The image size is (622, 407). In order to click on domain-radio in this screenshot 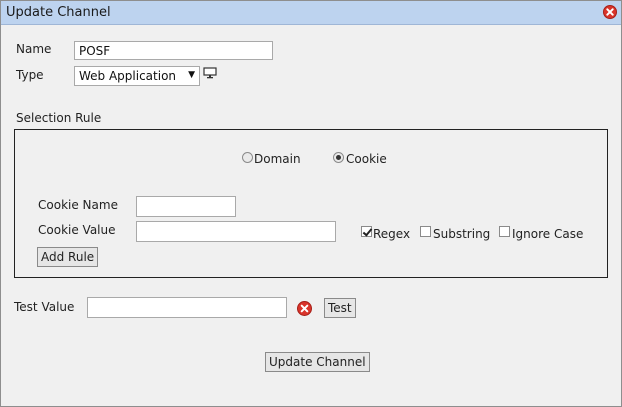, I will do `click(247, 157)`.